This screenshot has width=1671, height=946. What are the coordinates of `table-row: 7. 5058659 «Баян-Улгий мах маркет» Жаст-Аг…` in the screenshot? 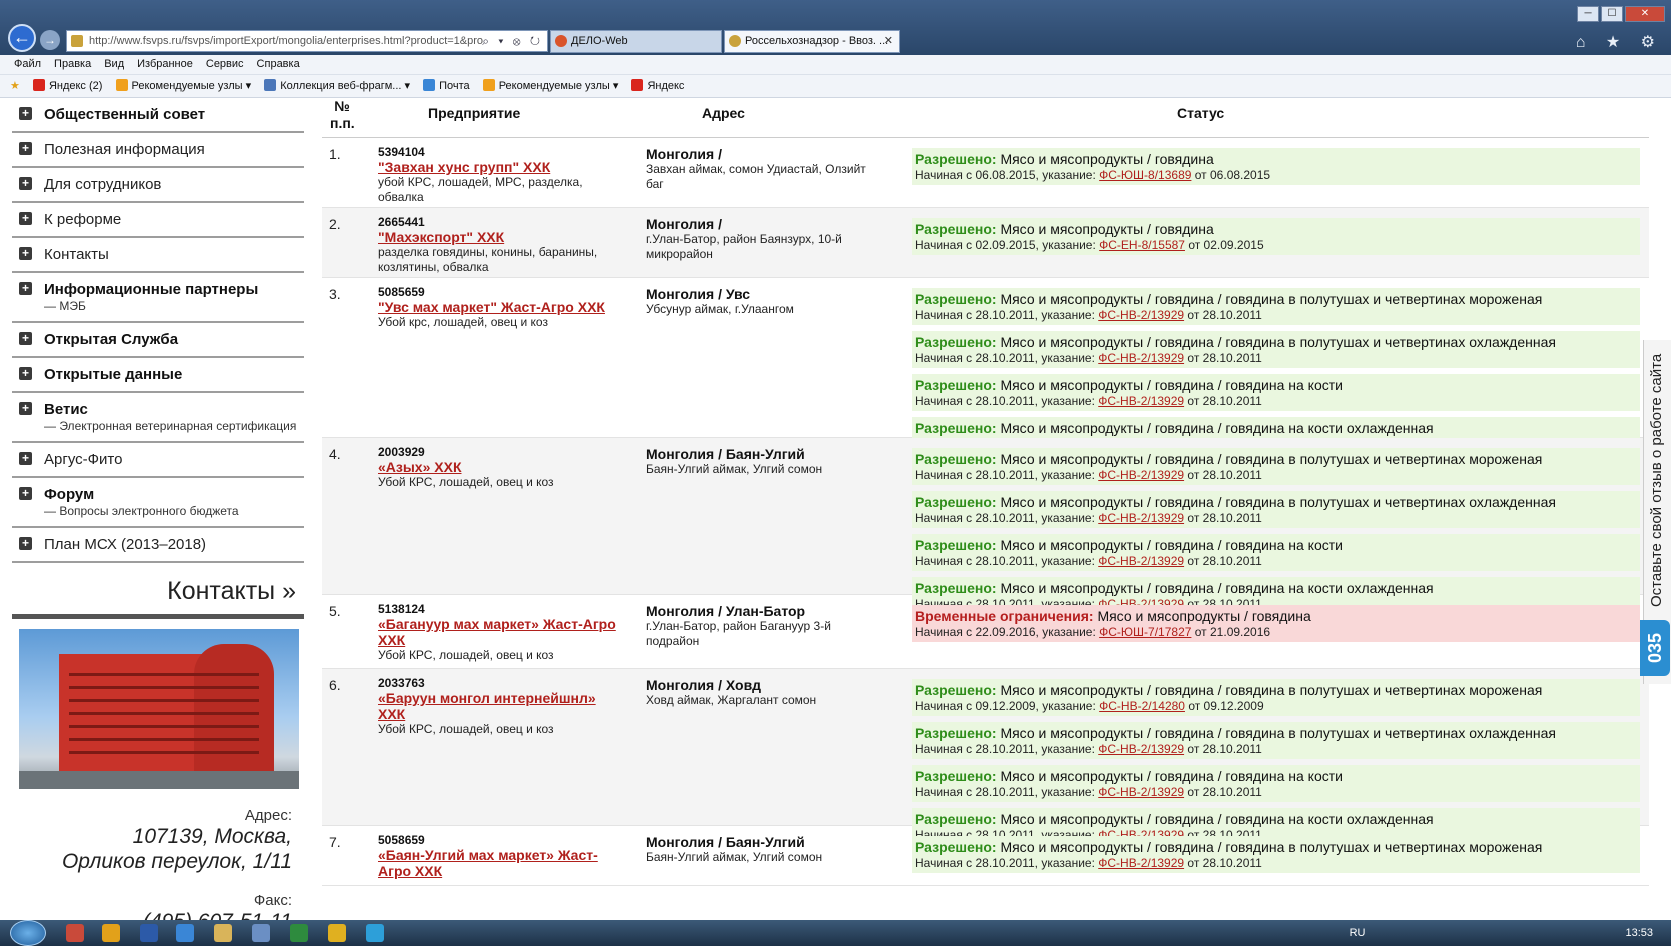 It's located at (985, 856).